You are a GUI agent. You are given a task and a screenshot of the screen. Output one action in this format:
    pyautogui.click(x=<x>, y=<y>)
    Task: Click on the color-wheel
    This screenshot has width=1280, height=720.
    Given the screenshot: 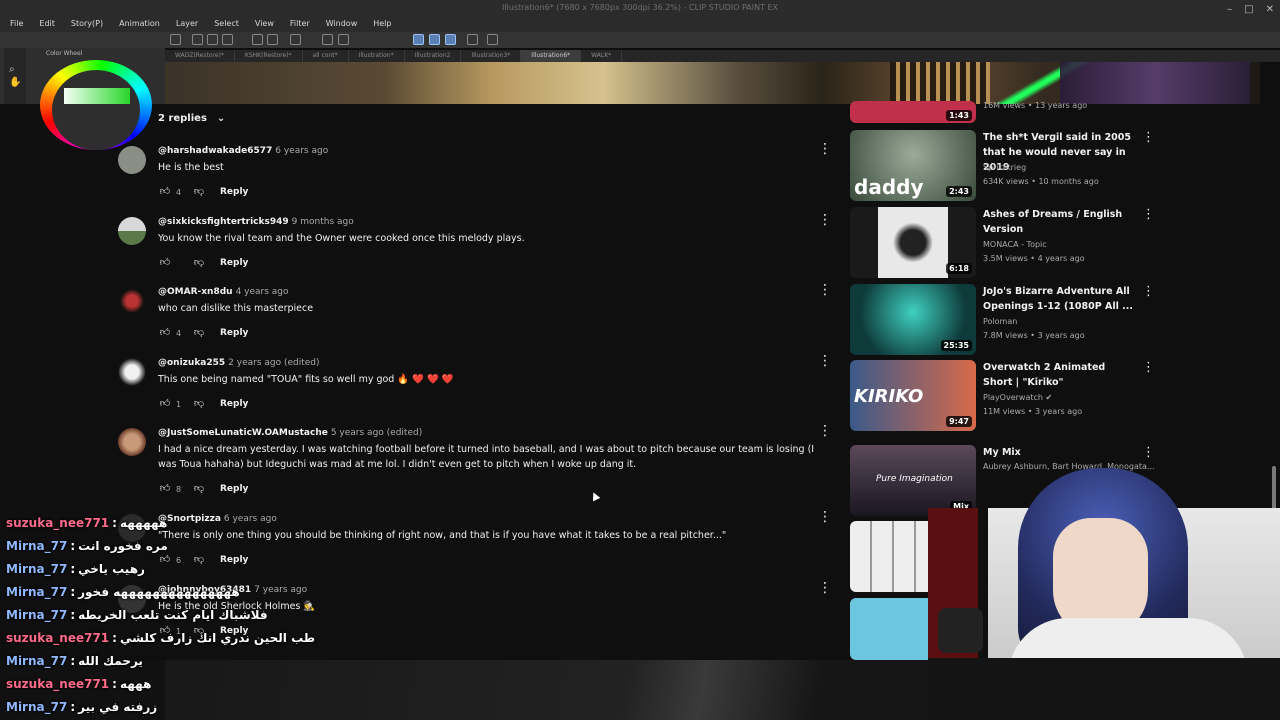 What is the action you would take?
    pyautogui.click(x=96, y=105)
    